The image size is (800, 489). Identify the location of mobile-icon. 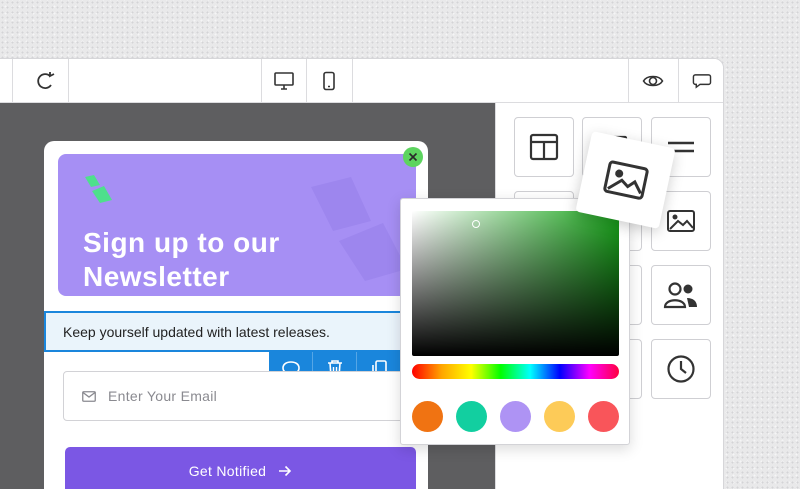
(329, 80).